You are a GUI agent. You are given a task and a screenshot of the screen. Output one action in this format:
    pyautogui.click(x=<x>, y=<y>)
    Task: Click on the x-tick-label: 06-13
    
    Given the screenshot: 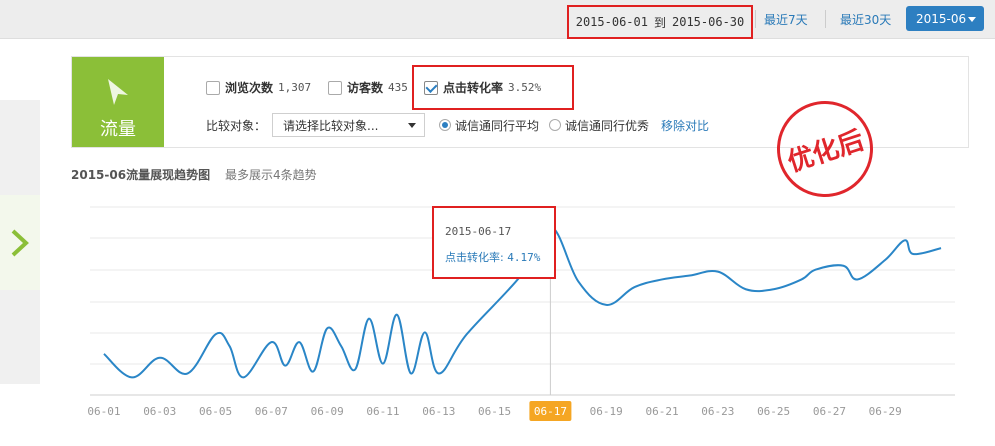 What is the action you would take?
    pyautogui.click(x=438, y=411)
    